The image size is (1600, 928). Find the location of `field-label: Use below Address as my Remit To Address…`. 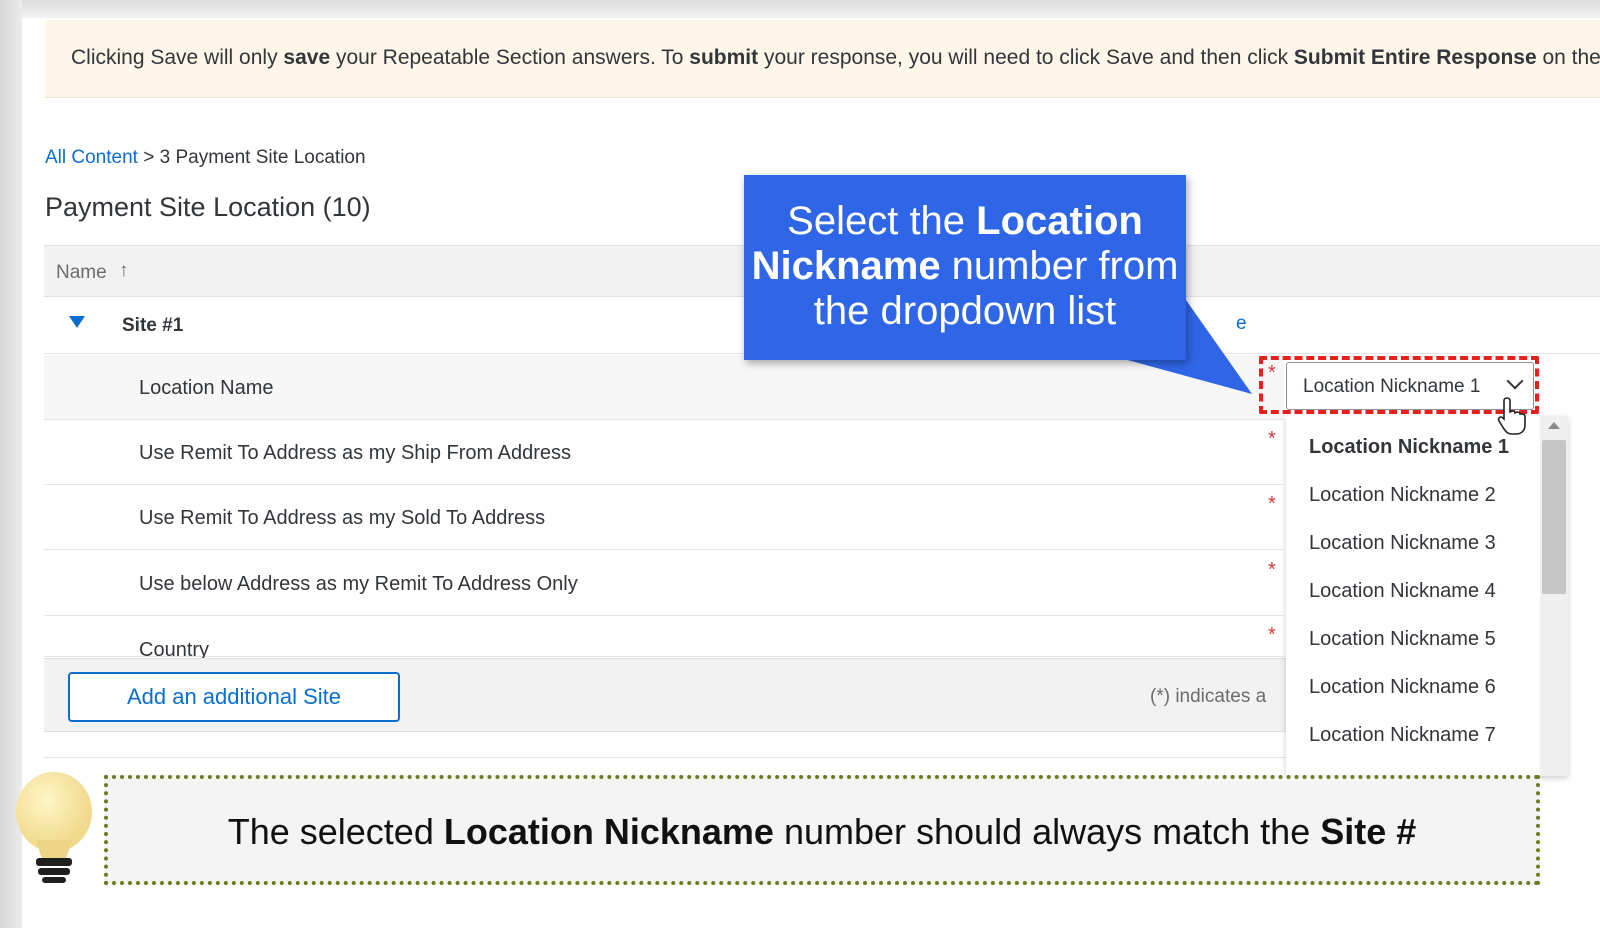

field-label: Use below Address as my Remit To Address… is located at coordinates (358, 584).